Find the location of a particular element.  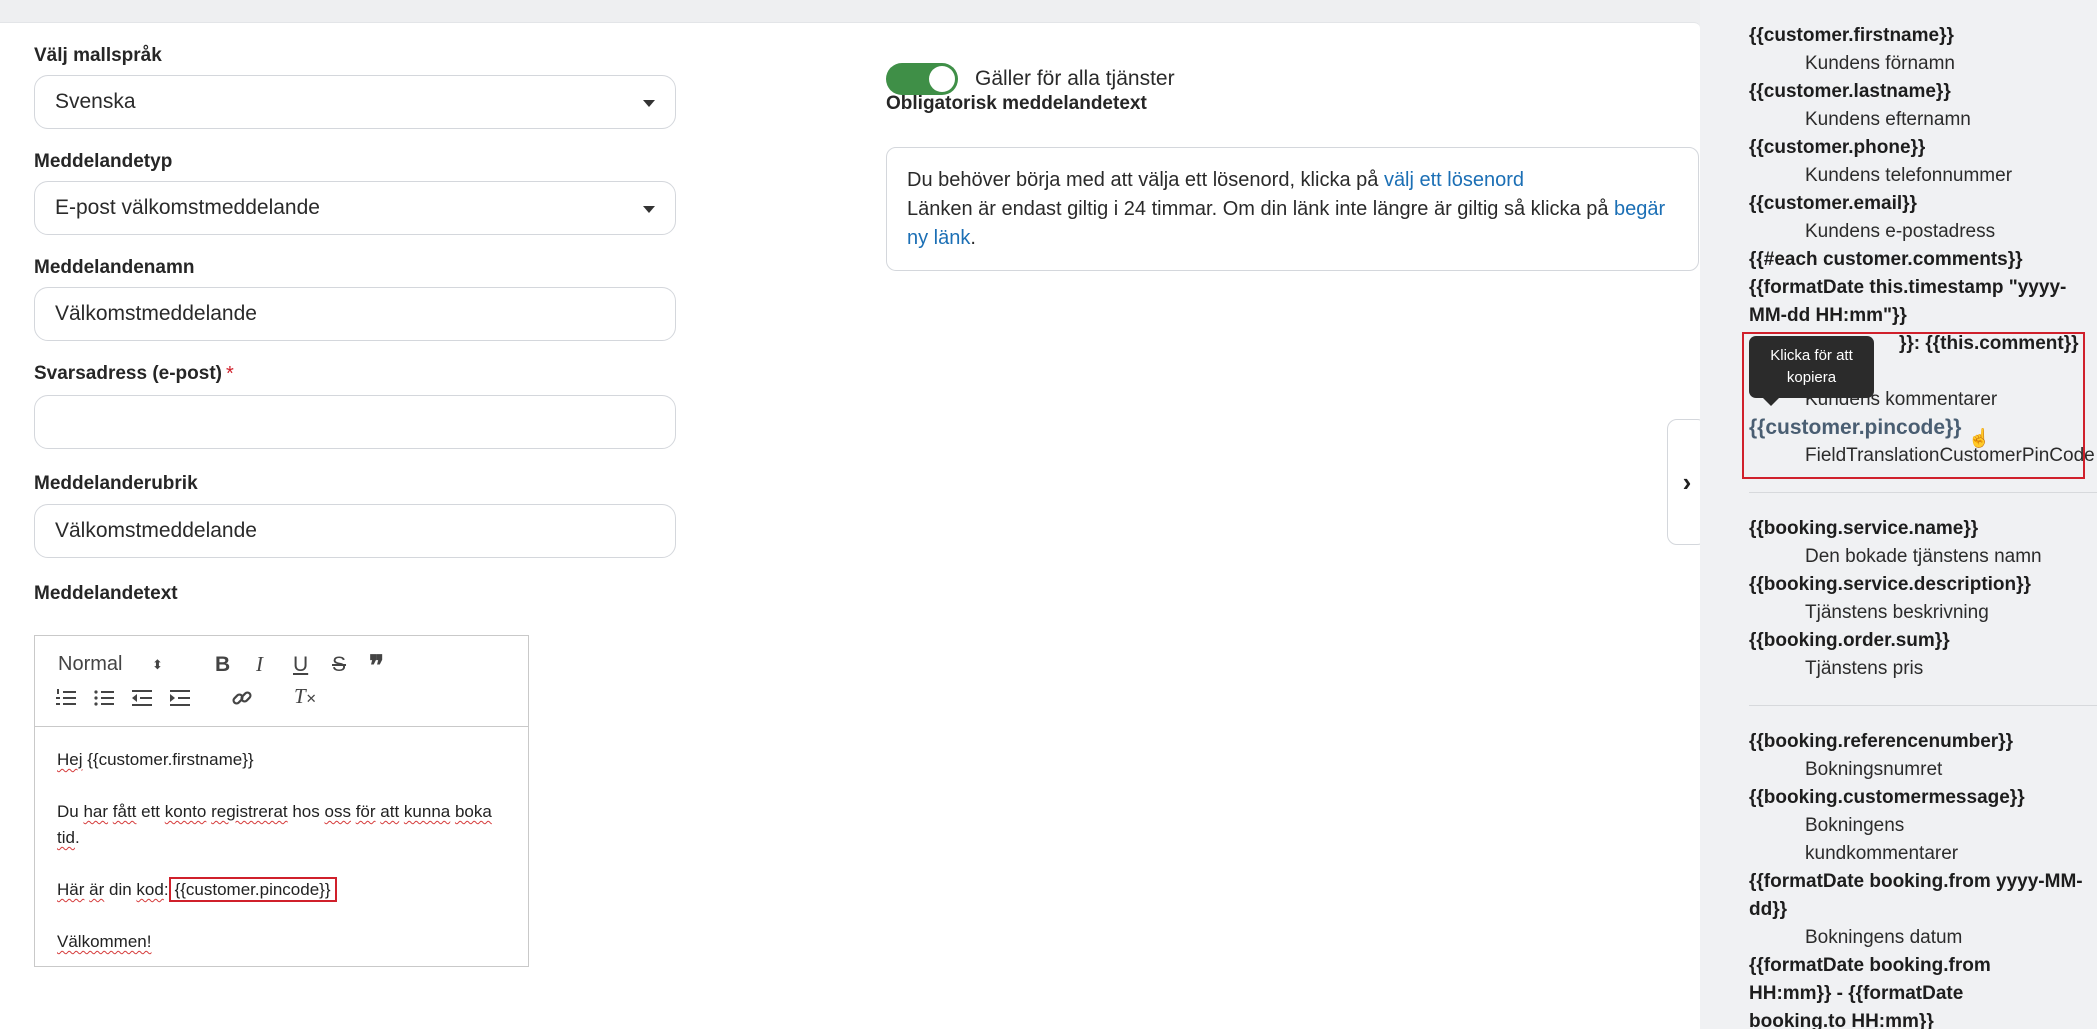

word: oss is located at coordinates (337, 811).